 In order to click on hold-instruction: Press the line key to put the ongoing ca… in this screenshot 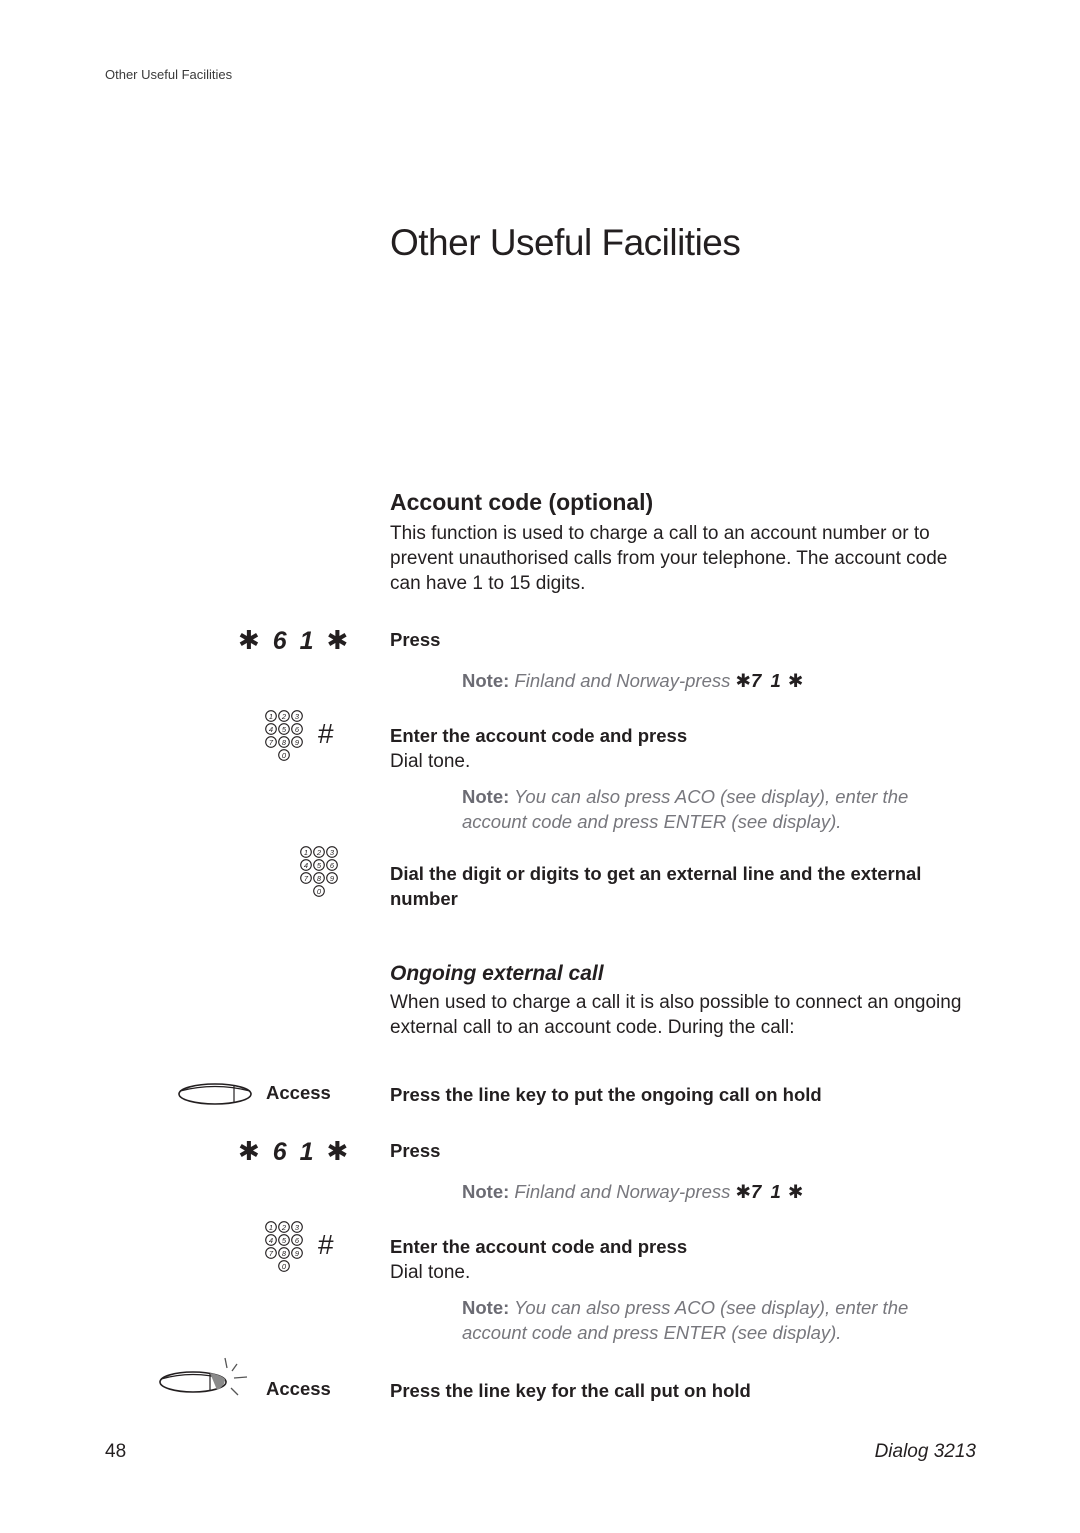, I will do `click(606, 1094)`.